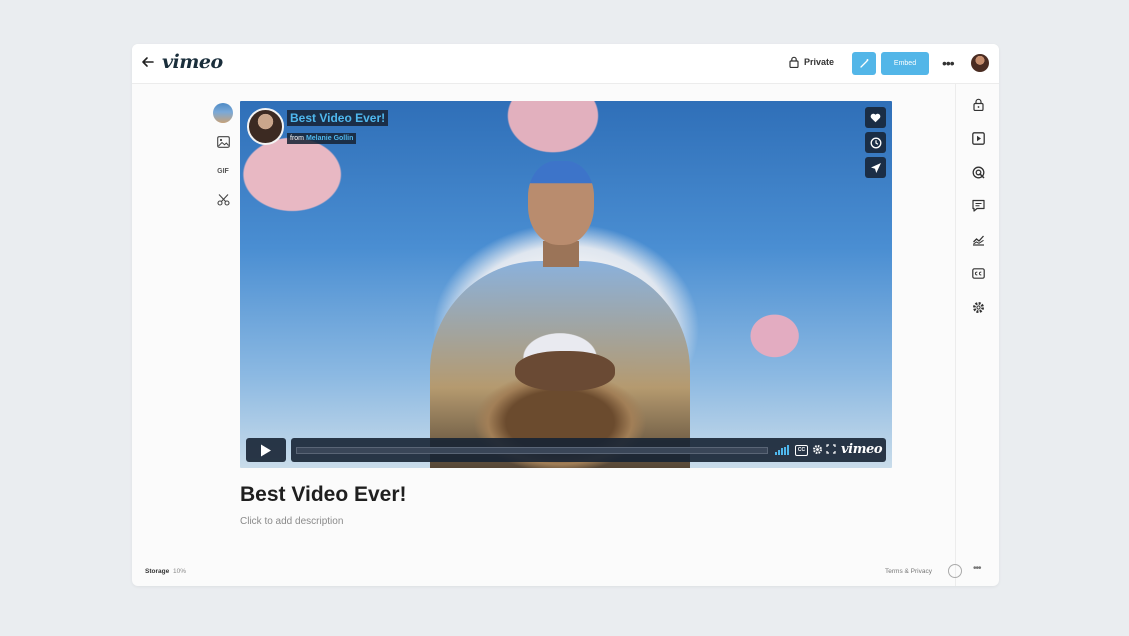 This screenshot has height=636, width=1129. What do you see at coordinates (323, 495) in the screenshot?
I see `video-title: Best Video Ever!` at bounding box center [323, 495].